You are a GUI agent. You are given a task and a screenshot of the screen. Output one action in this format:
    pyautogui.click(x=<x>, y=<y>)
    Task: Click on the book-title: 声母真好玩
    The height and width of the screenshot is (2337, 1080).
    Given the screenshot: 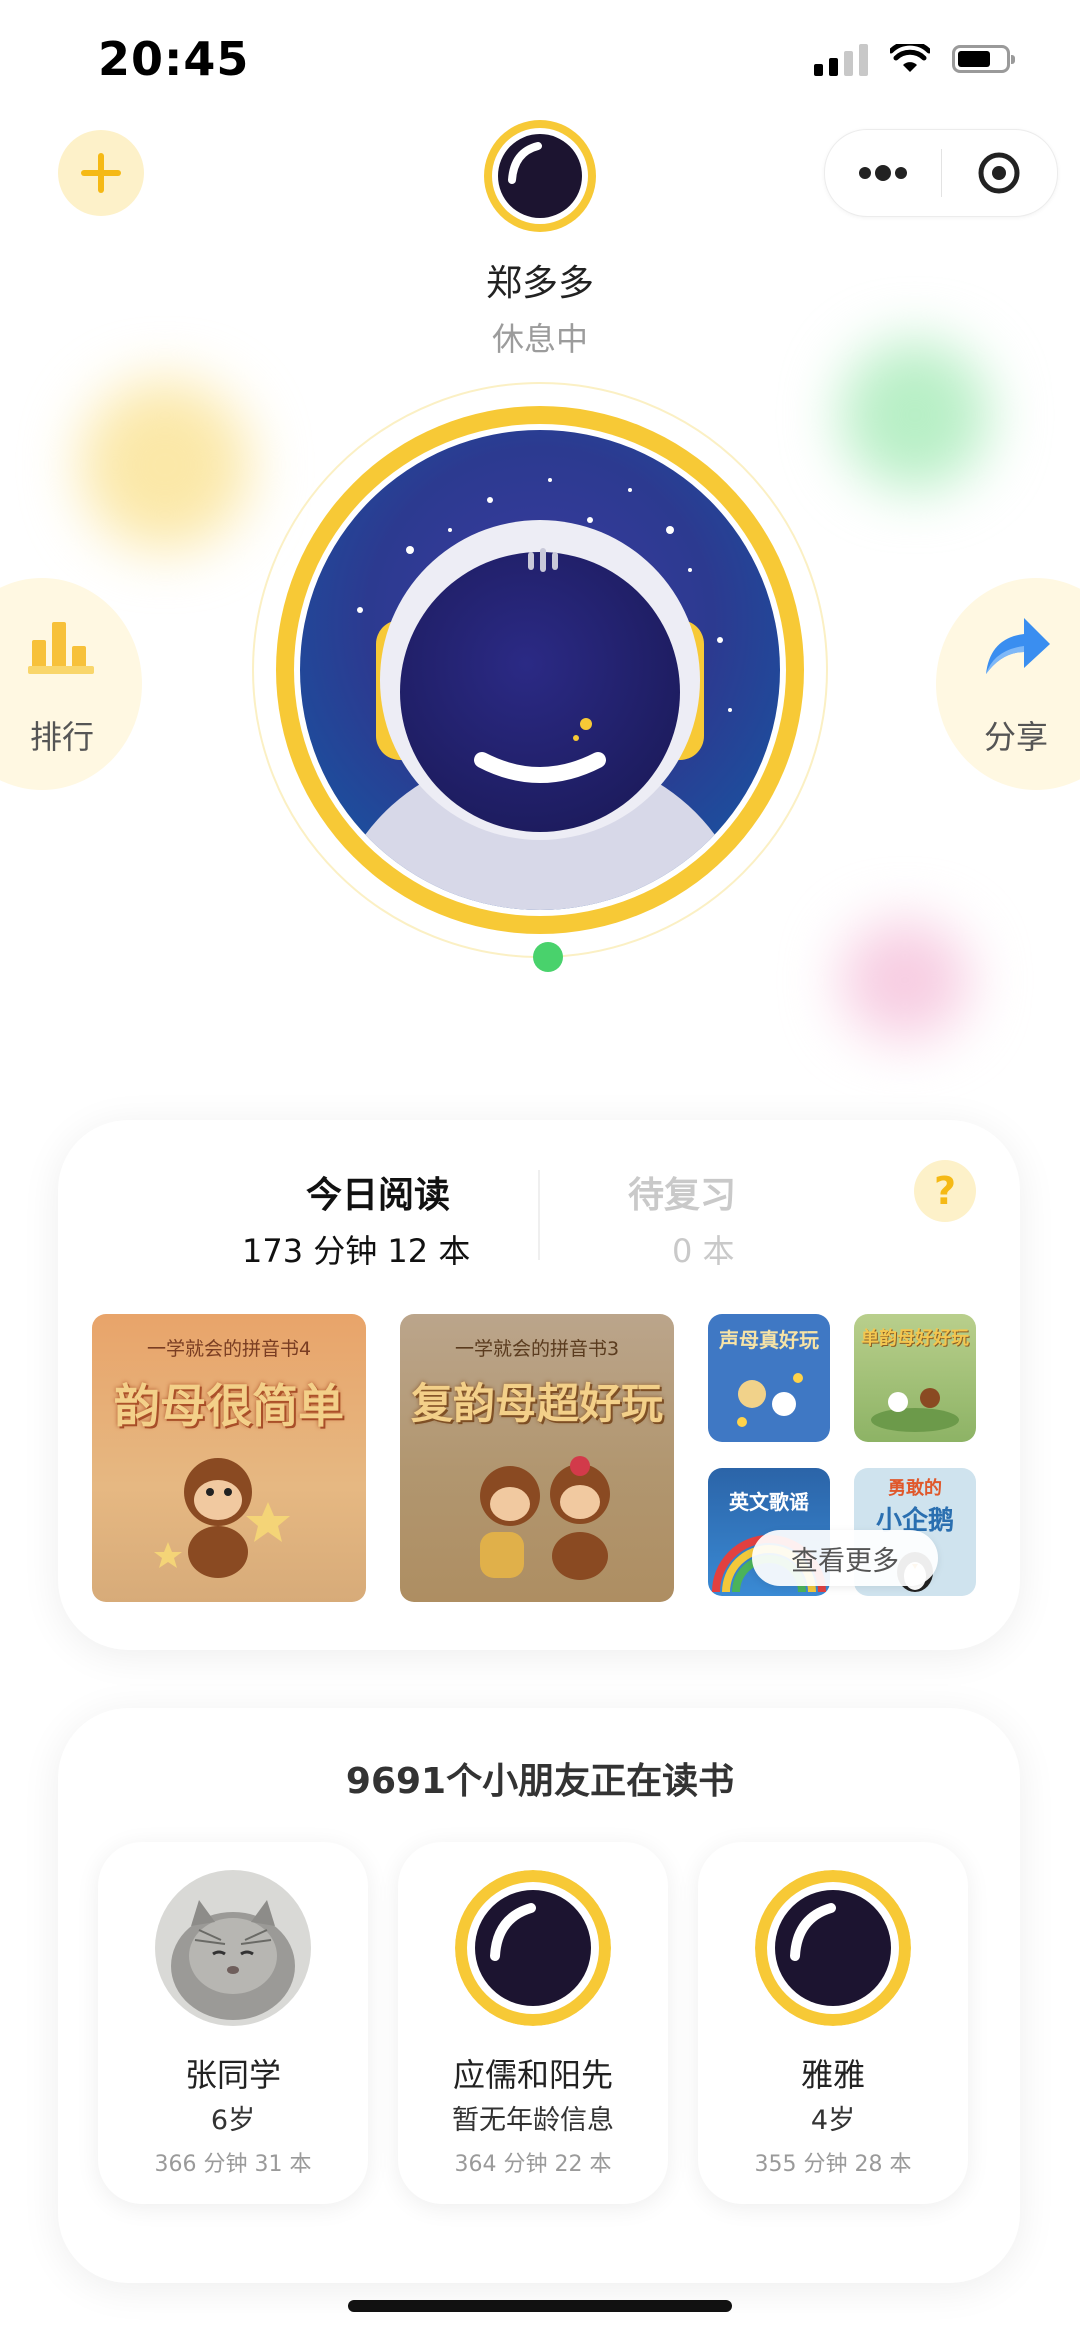 What is the action you would take?
    pyautogui.click(x=769, y=1340)
    